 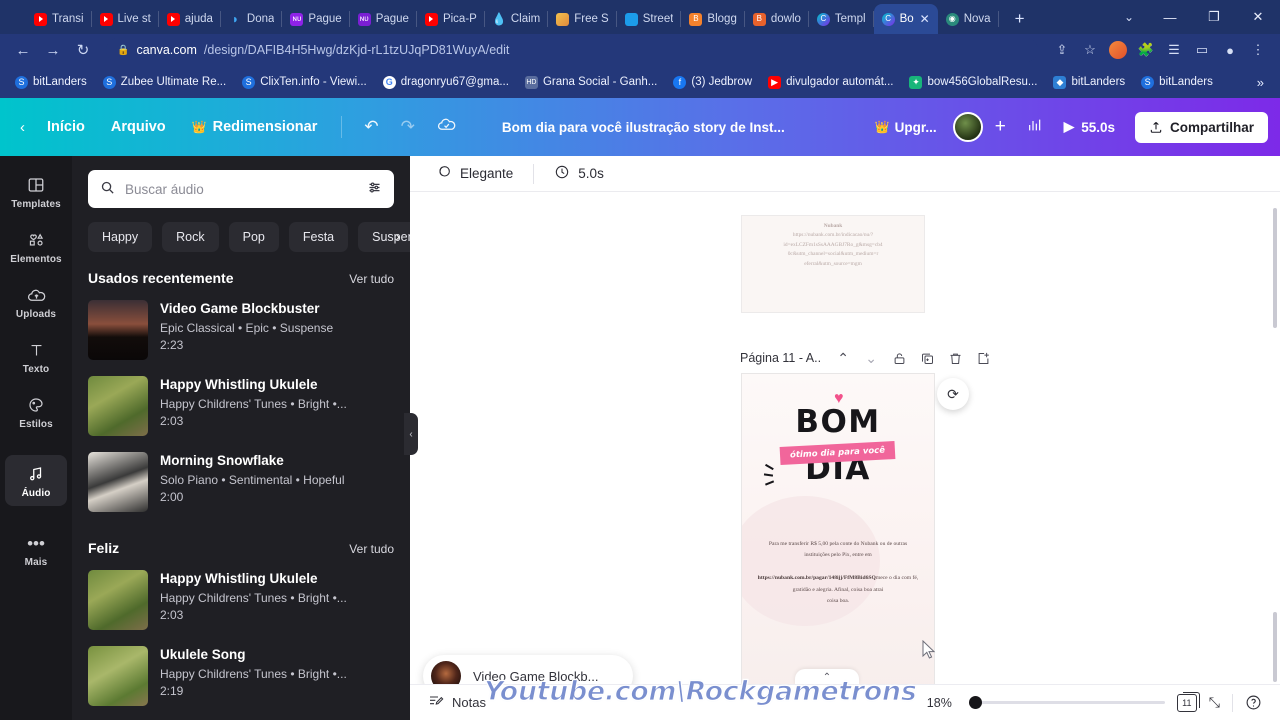 What do you see at coordinates (955, 358) in the screenshot?
I see `trash-icon` at bounding box center [955, 358].